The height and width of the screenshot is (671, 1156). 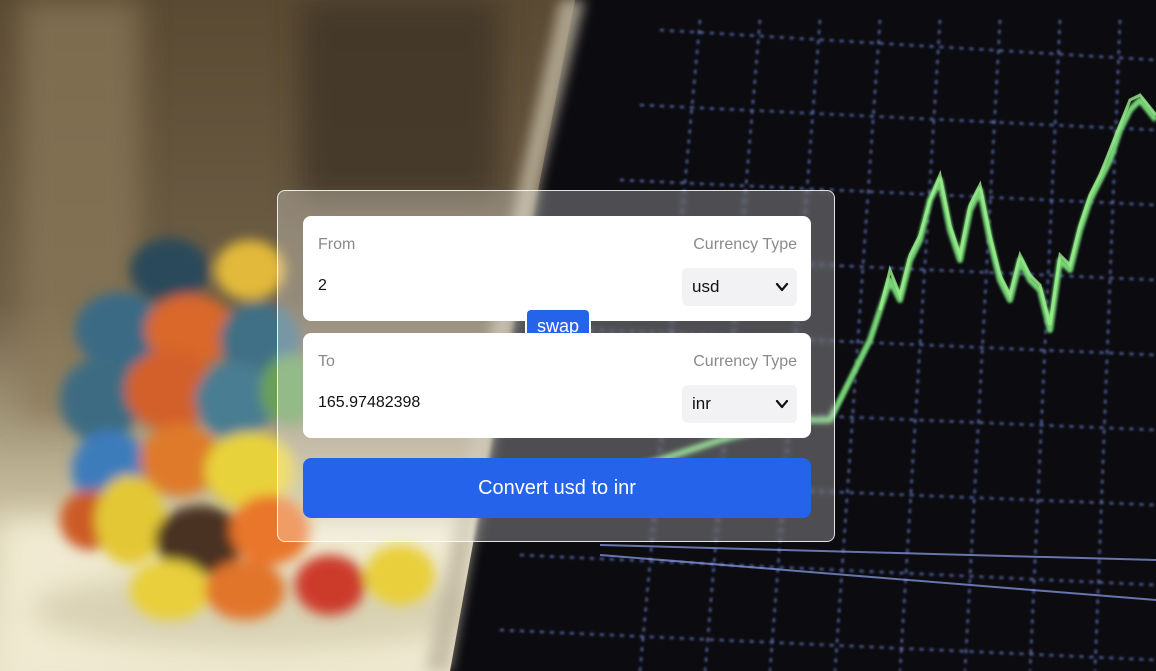 What do you see at coordinates (468, 286) in the screenshot?
I see `from-amount-input` at bounding box center [468, 286].